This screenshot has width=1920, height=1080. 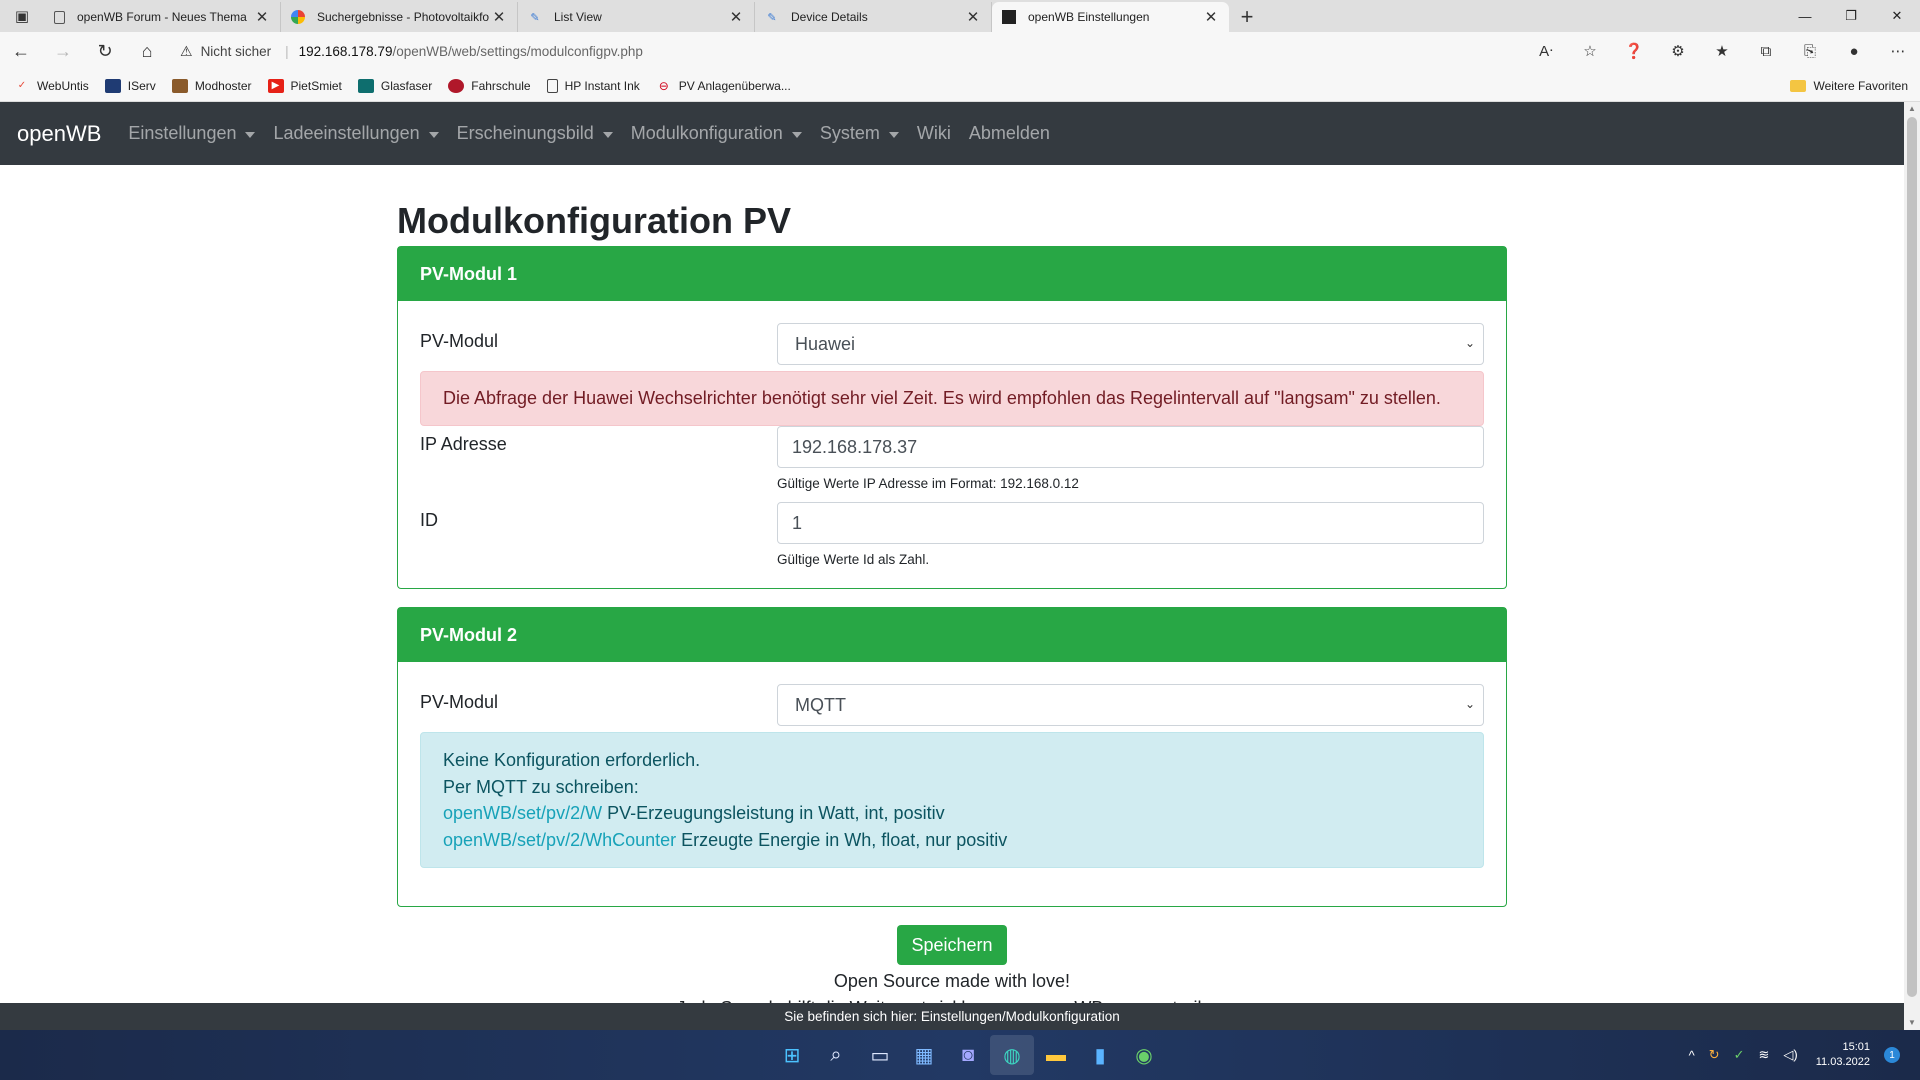 I want to click on minimize-icon: —, so click(x=1805, y=16).